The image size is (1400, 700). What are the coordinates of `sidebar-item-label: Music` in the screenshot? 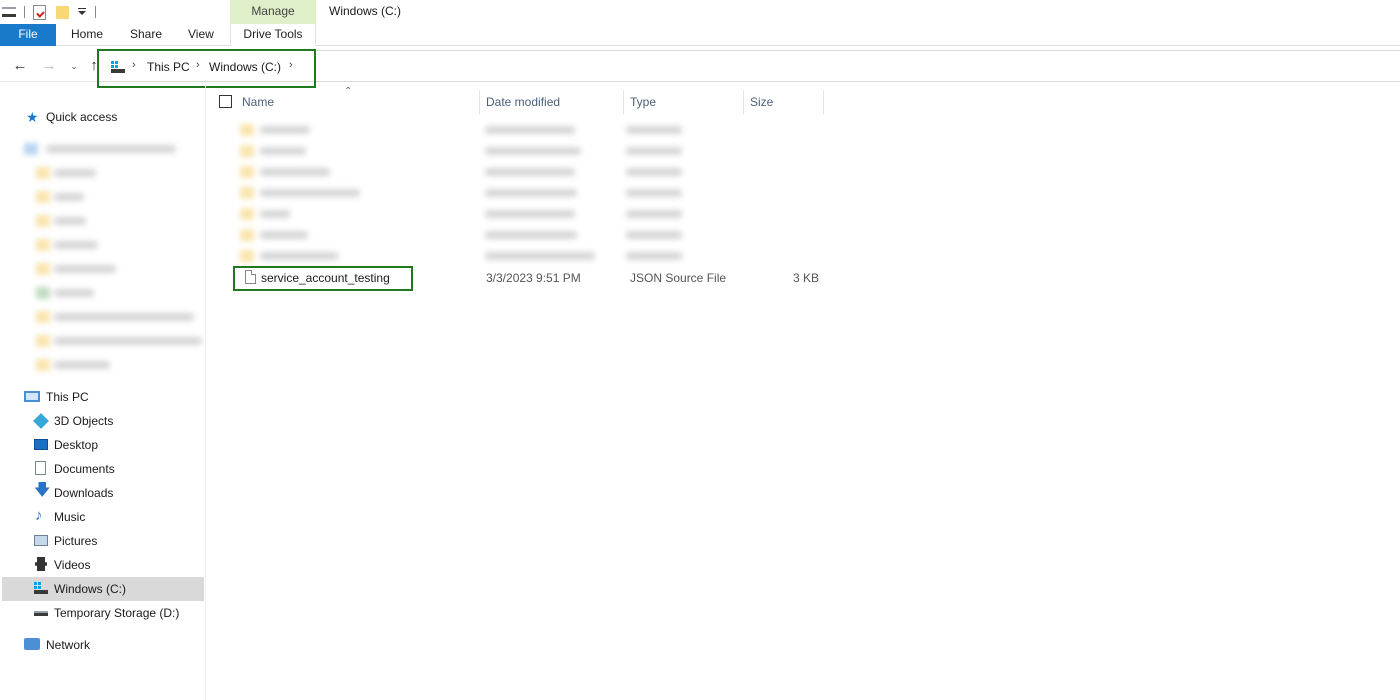 It's located at (70, 517).